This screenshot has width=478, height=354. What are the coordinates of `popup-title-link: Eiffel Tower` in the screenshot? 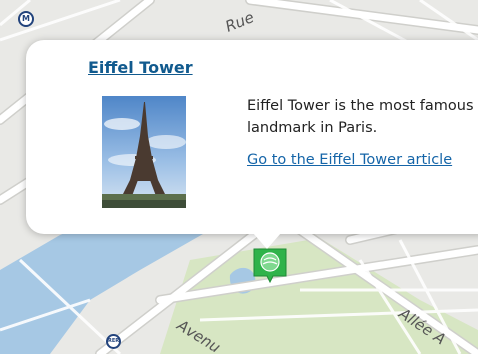 It's located at (140, 67).